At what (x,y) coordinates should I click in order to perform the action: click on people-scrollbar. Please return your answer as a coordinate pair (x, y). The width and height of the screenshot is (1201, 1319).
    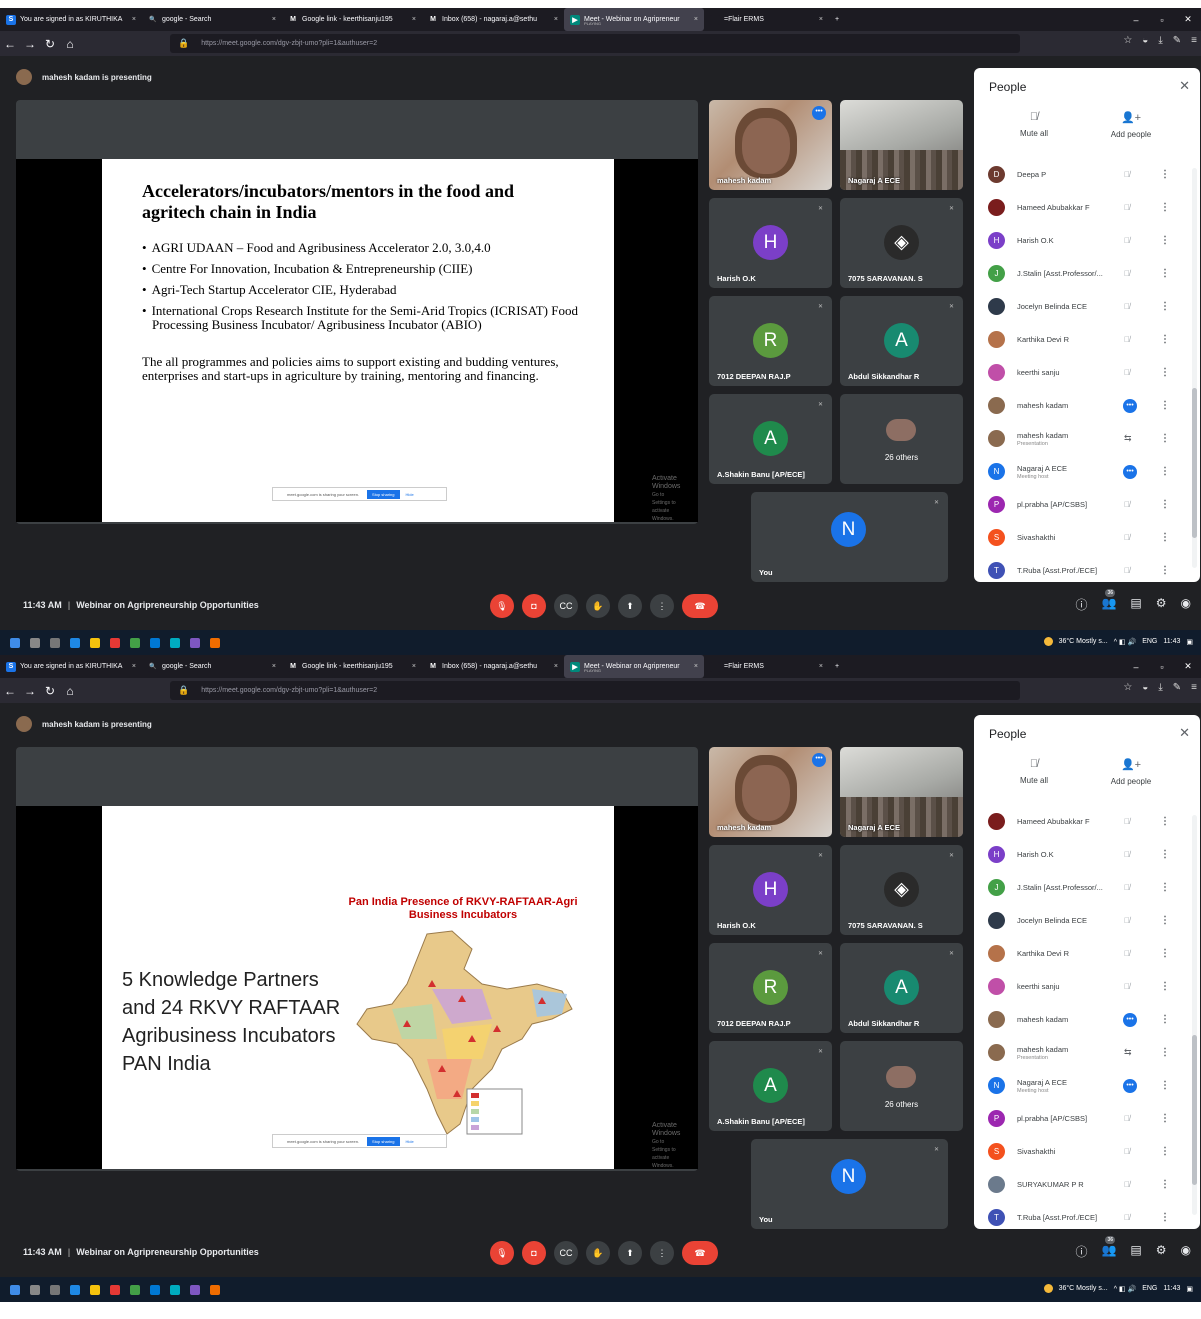
    Looking at the image, I should click on (1194, 1015).